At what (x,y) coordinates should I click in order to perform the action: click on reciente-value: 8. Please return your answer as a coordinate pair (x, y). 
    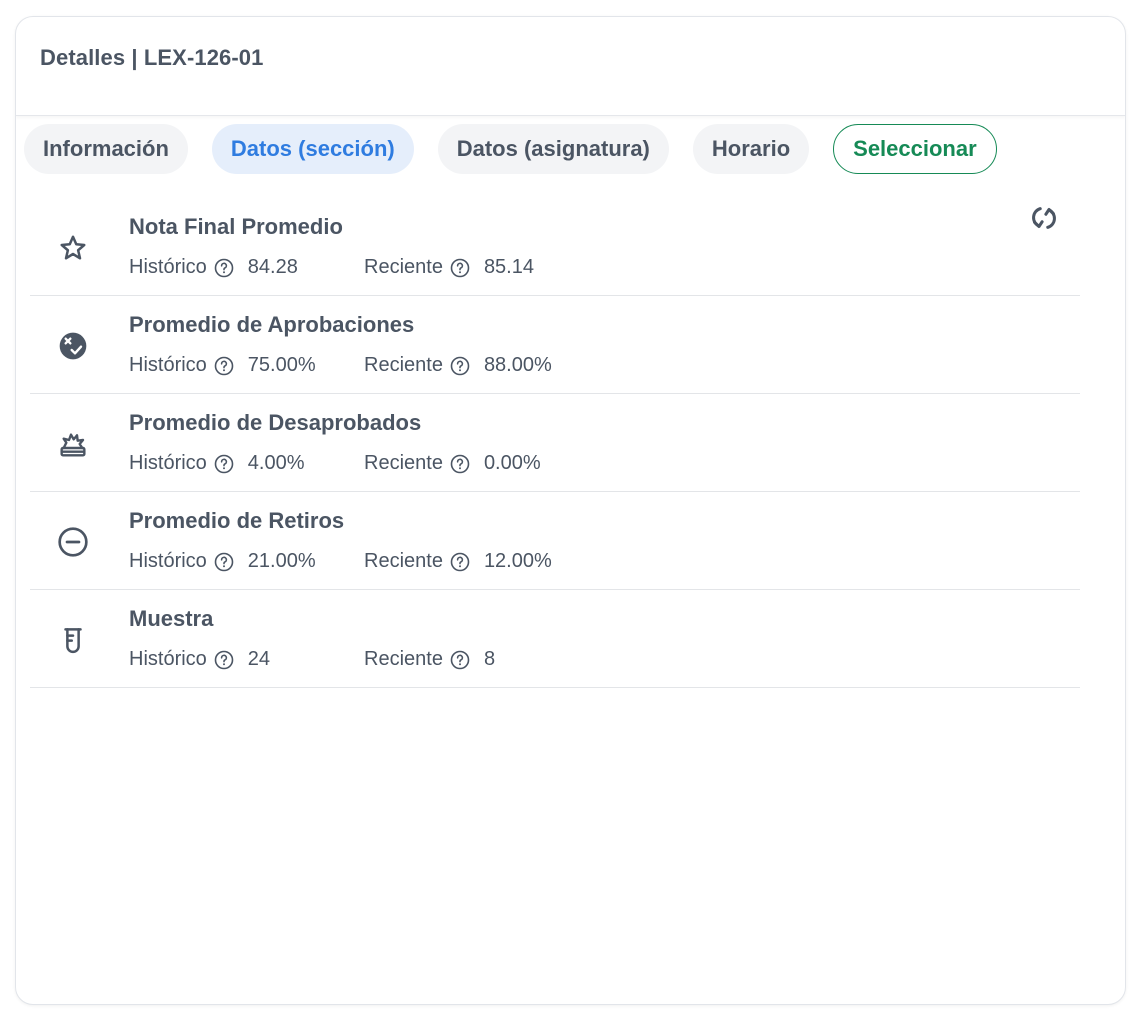
    Looking at the image, I should click on (489, 659).